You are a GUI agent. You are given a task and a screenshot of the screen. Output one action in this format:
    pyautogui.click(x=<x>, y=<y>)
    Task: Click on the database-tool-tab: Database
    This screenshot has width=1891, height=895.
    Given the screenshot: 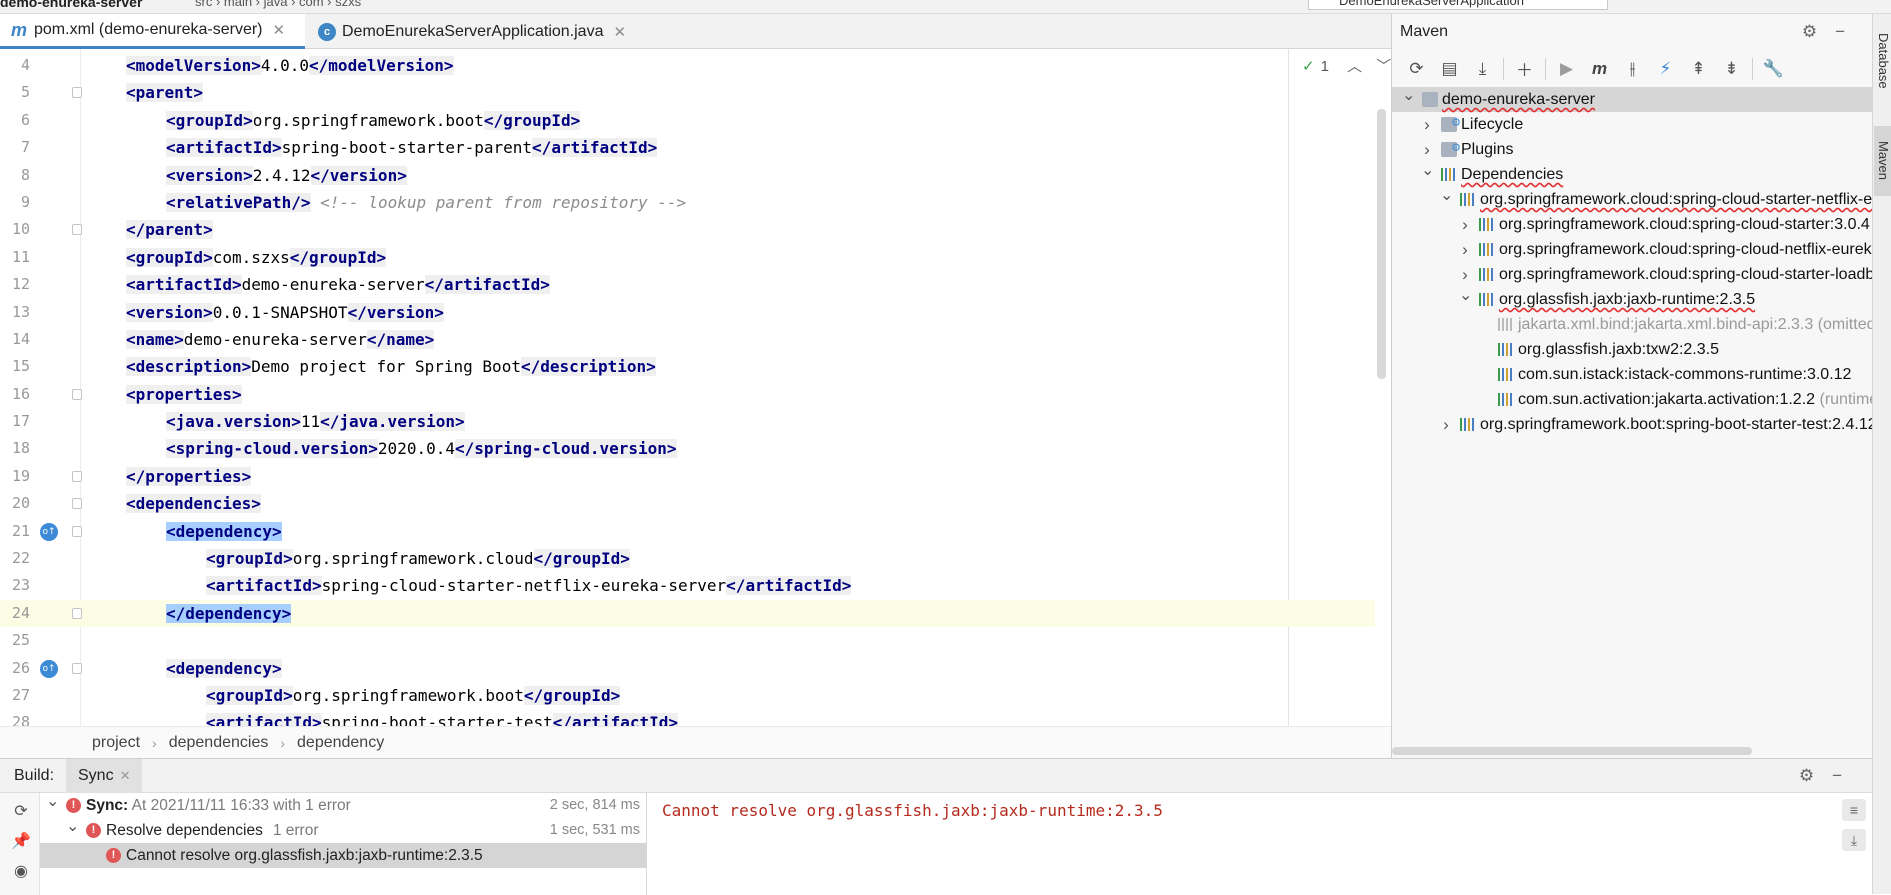 What is the action you would take?
    pyautogui.click(x=1882, y=61)
    